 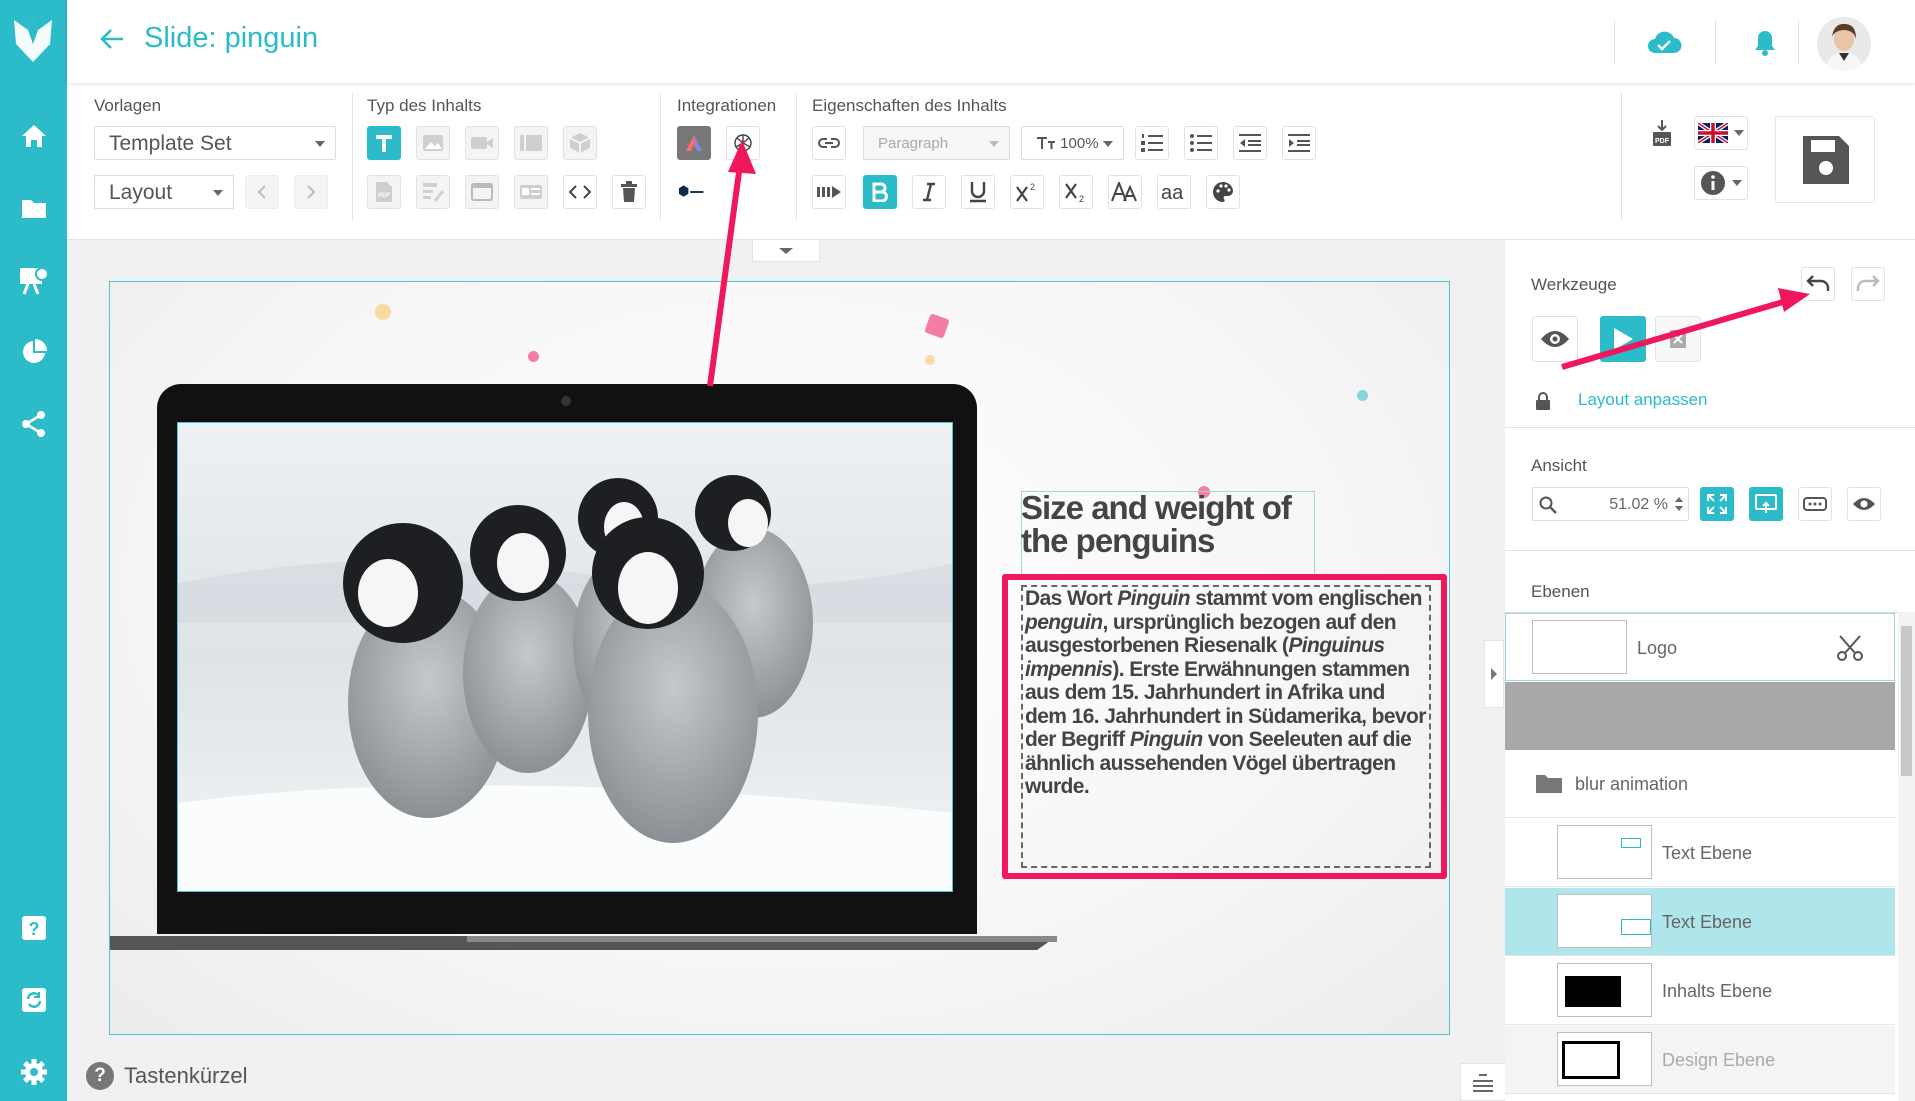 What do you see at coordinates (1076, 192) in the screenshot?
I see `subscript-button: 2` at bounding box center [1076, 192].